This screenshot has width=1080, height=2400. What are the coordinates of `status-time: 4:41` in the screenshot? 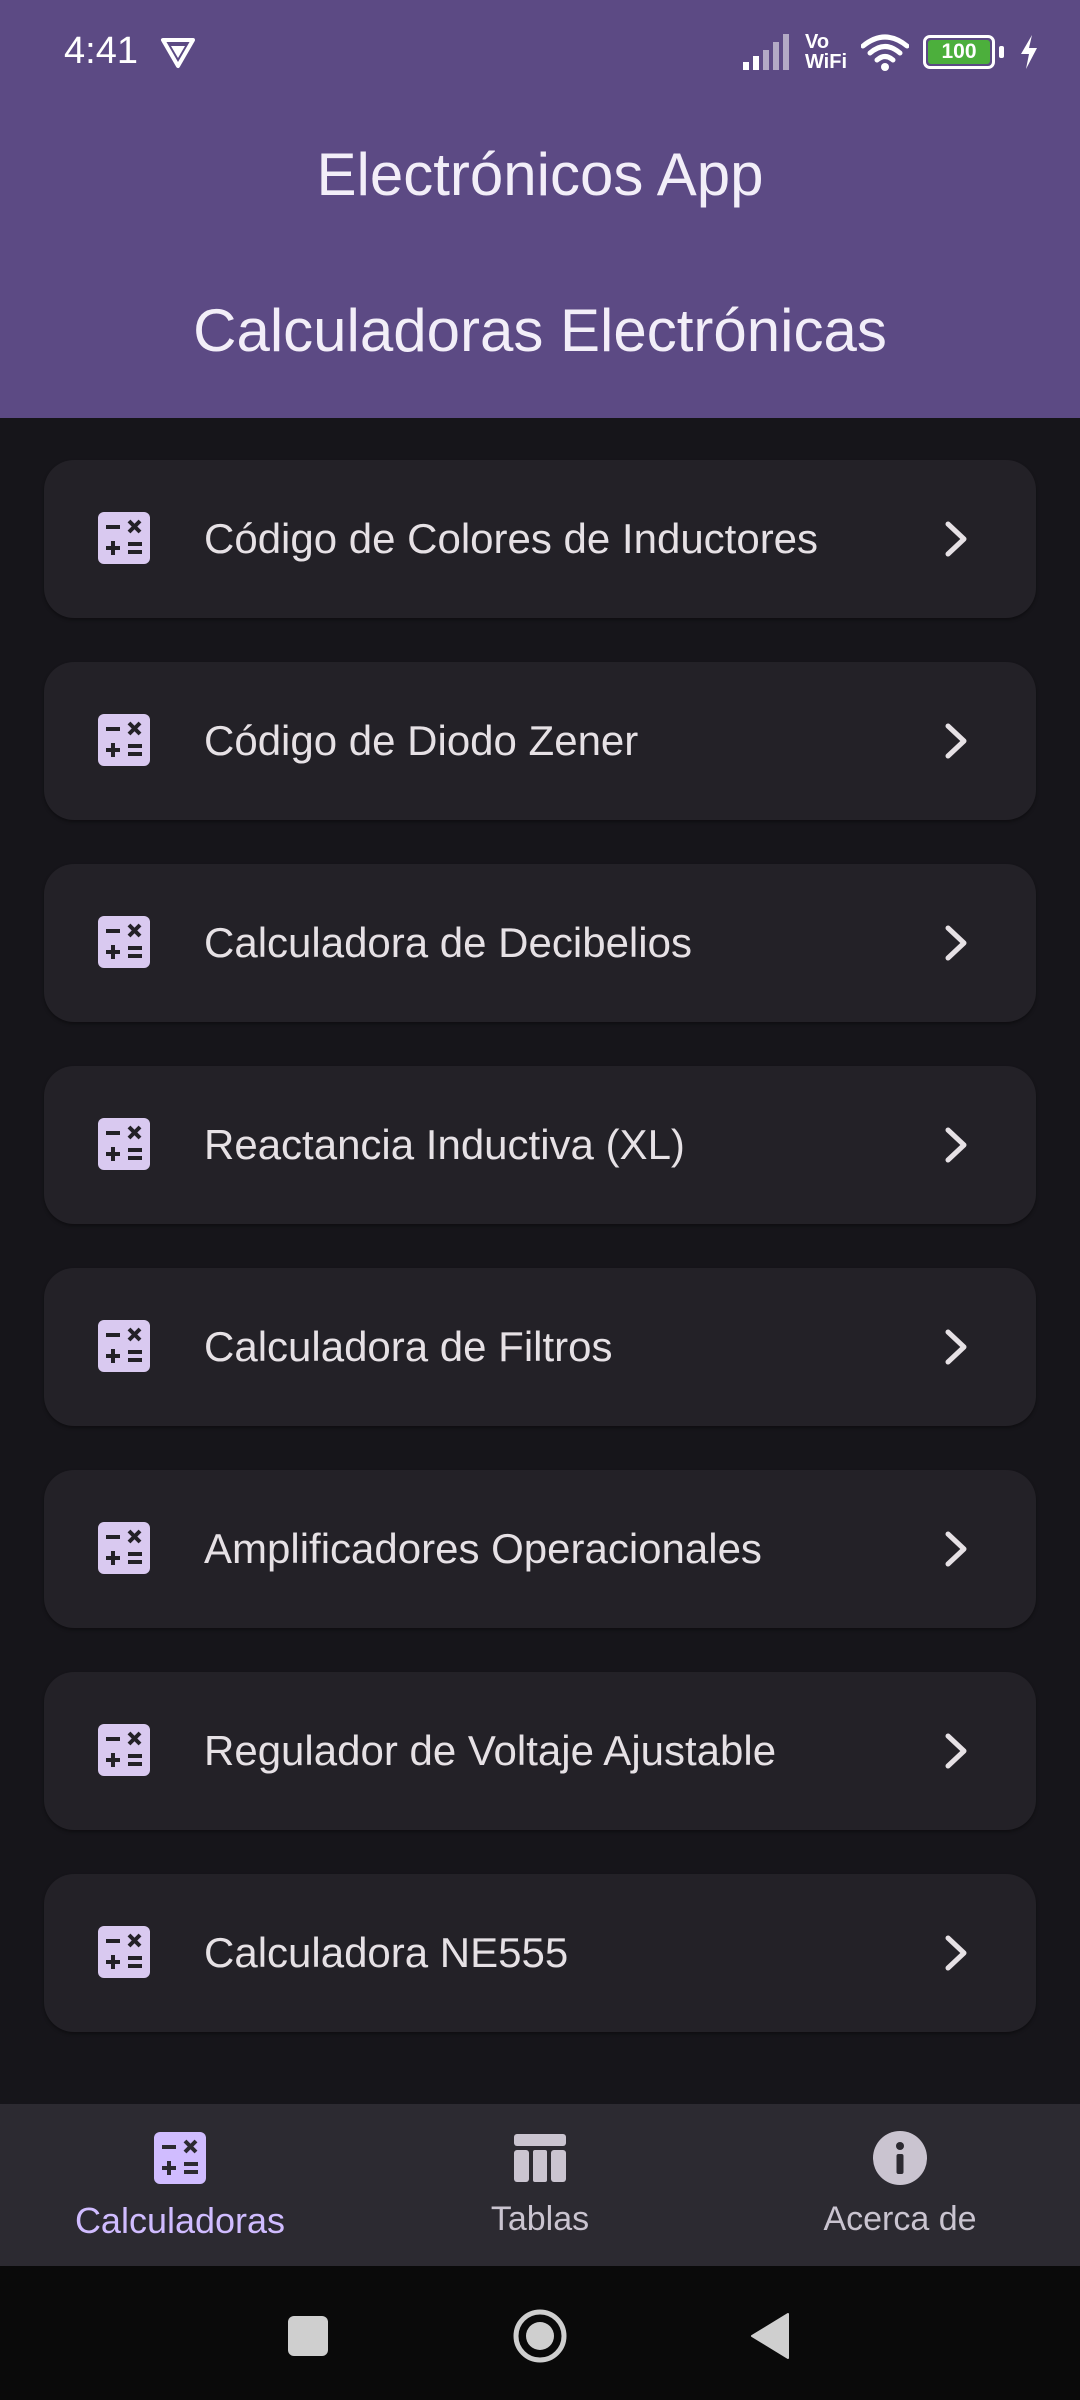 It's located at (101, 51).